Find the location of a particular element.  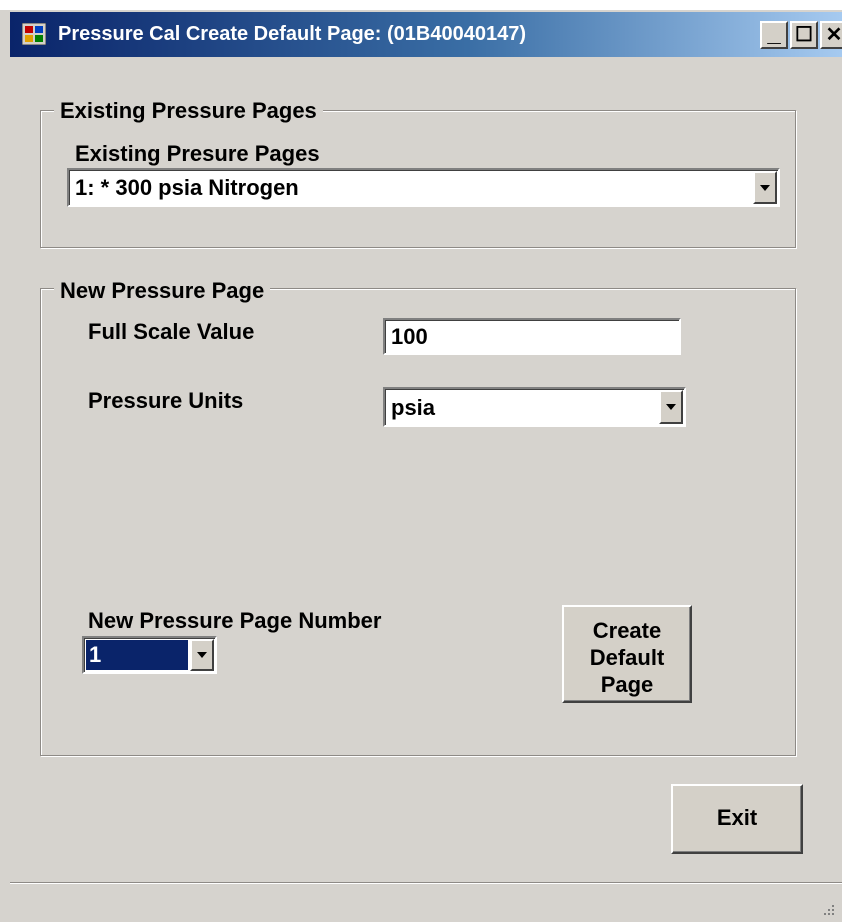

pressure-units-value: psia is located at coordinates (413, 407).